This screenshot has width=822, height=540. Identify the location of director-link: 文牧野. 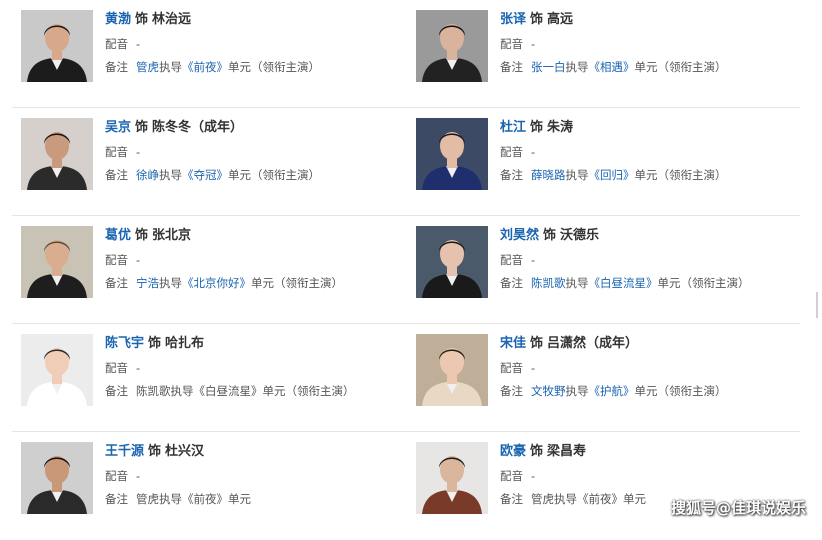
(548, 391).